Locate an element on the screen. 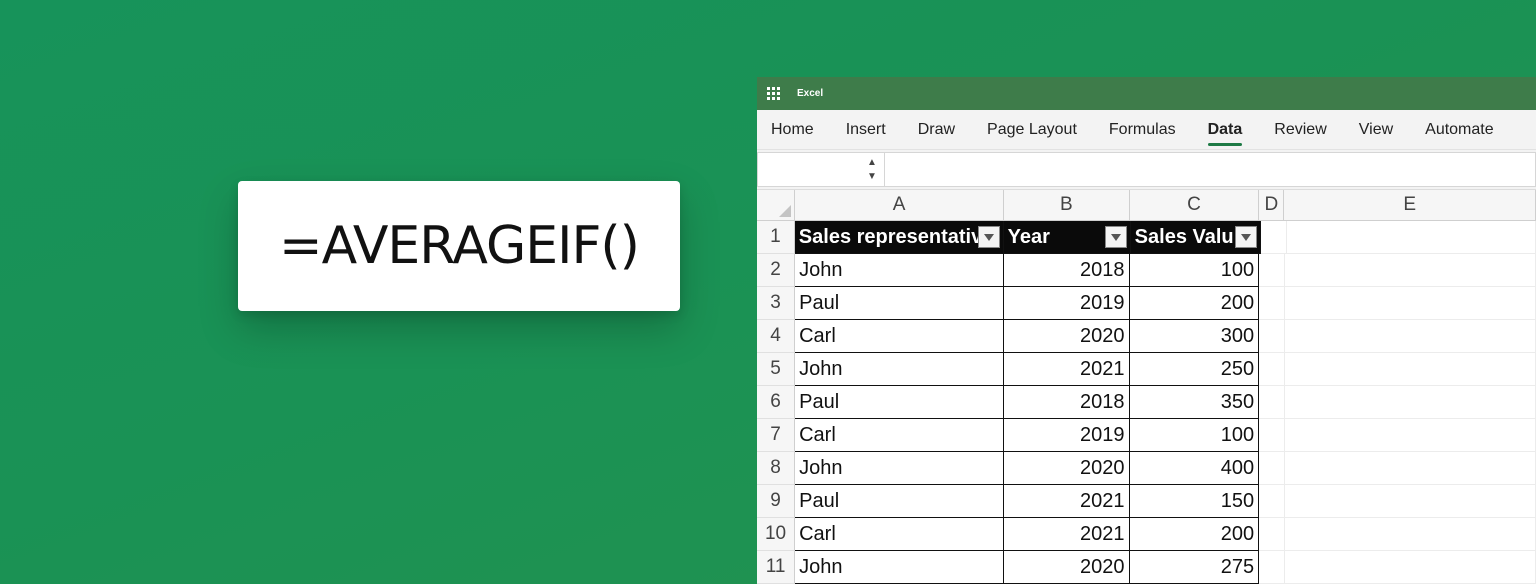 The height and width of the screenshot is (584, 1536). tab-page-layout: Page Layout is located at coordinates (1032, 130).